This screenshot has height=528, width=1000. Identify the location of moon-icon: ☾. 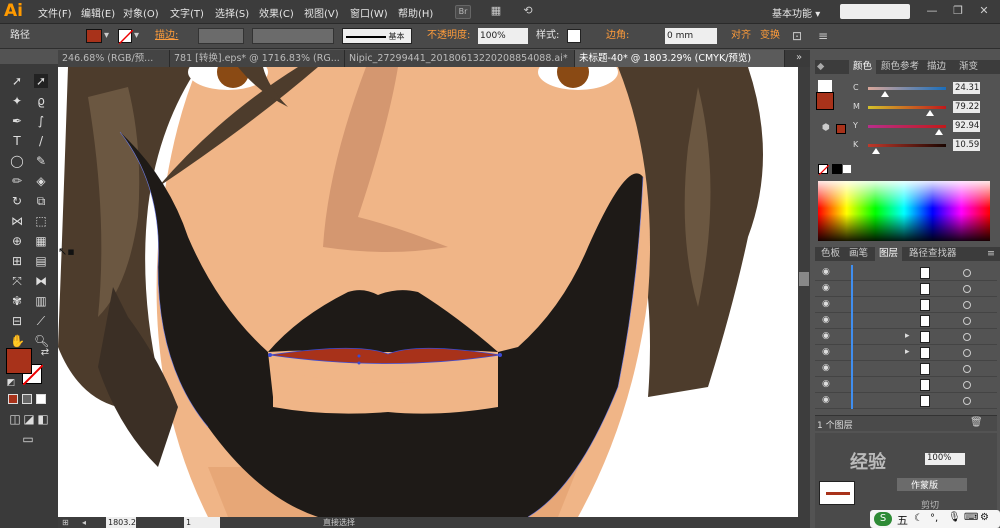
(918, 518).